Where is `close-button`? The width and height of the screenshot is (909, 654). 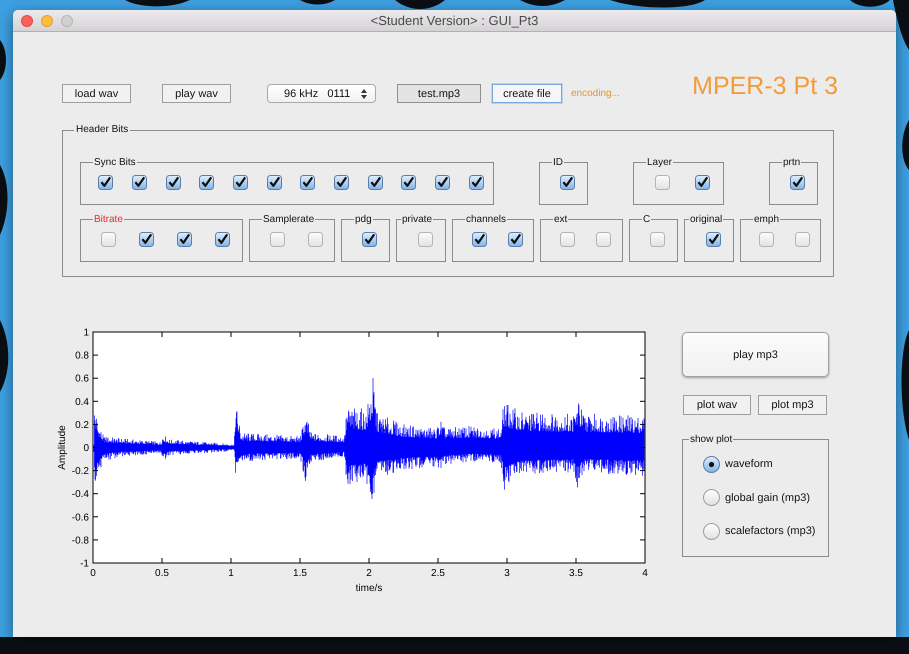 close-button is located at coordinates (27, 20).